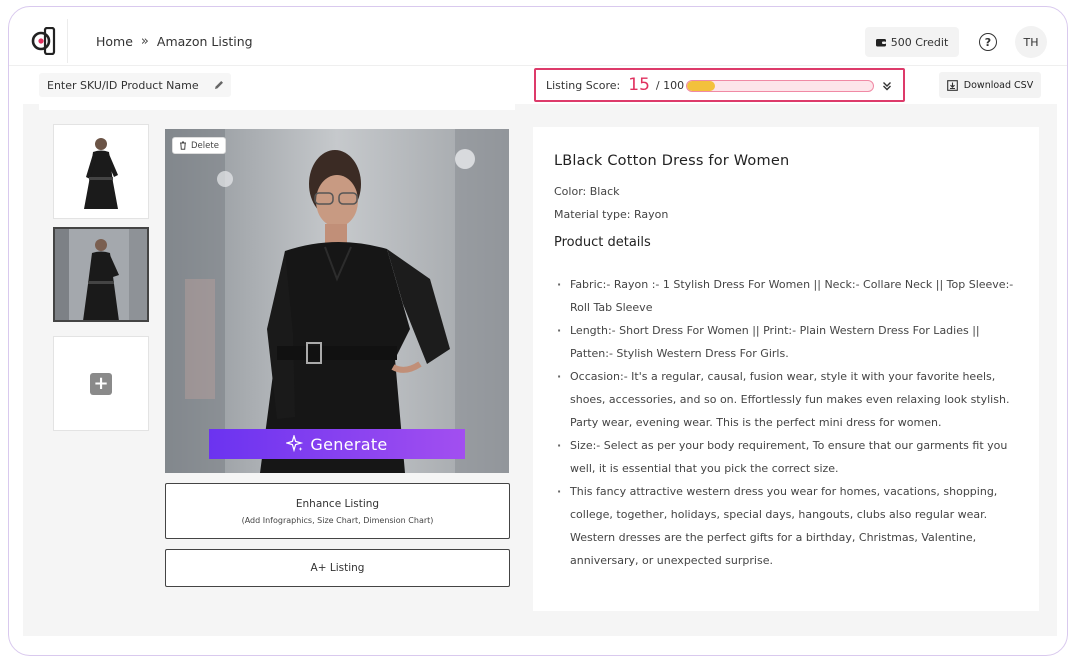 This screenshot has width=1080, height=663. I want to click on credit-label: 500 Credit, so click(919, 42).